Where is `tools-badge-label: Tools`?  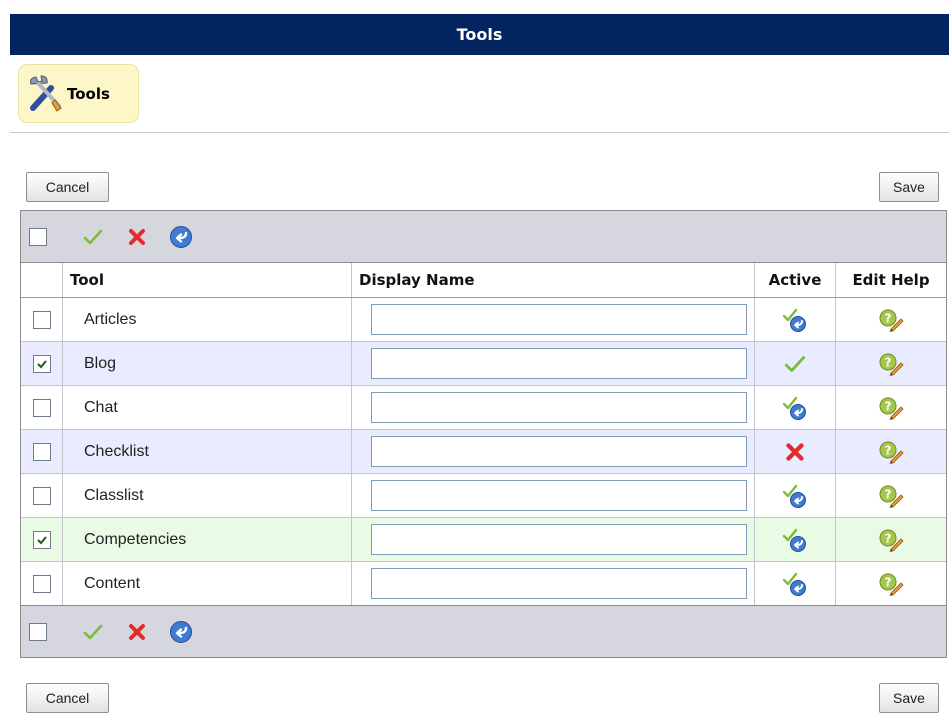 tools-badge-label: Tools is located at coordinates (88, 93).